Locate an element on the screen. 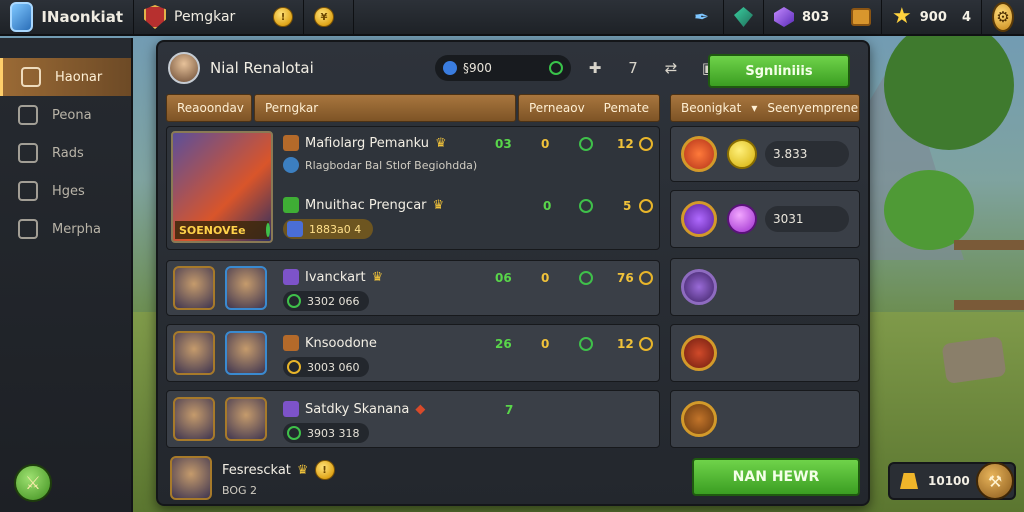 The image size is (1024, 512). chest-icon is located at coordinates (861, 17).